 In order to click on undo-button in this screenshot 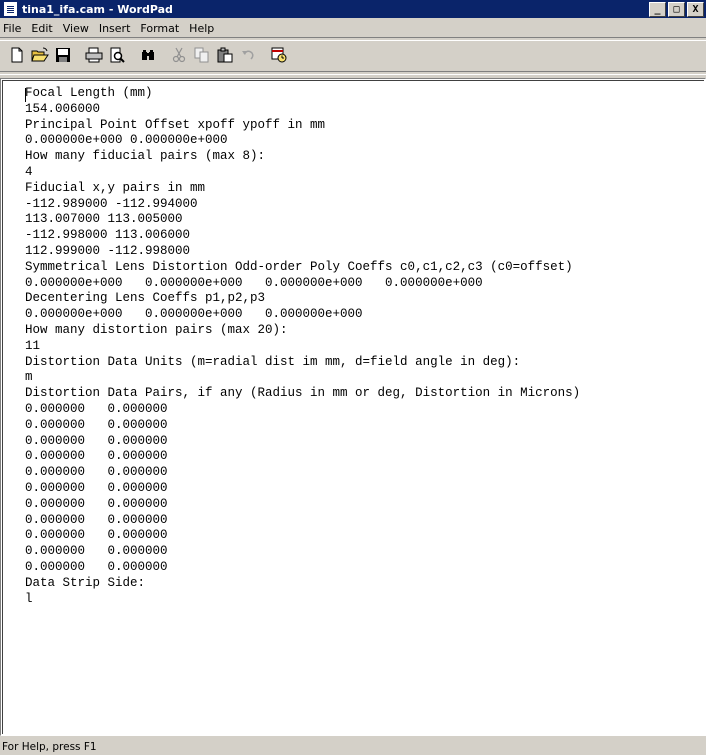, I will do `click(248, 55)`.